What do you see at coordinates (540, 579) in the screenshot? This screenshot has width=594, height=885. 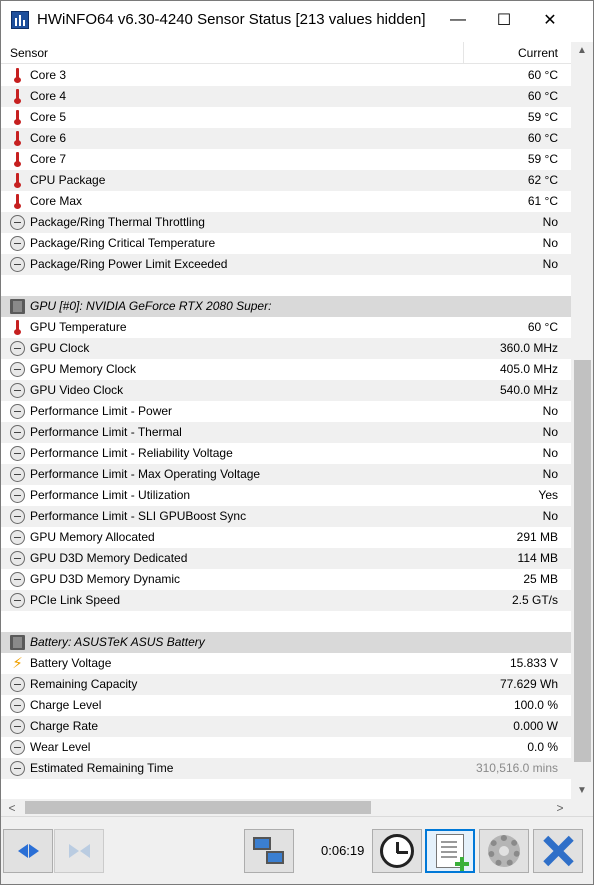 I see `sensor-value: 25 MB` at bounding box center [540, 579].